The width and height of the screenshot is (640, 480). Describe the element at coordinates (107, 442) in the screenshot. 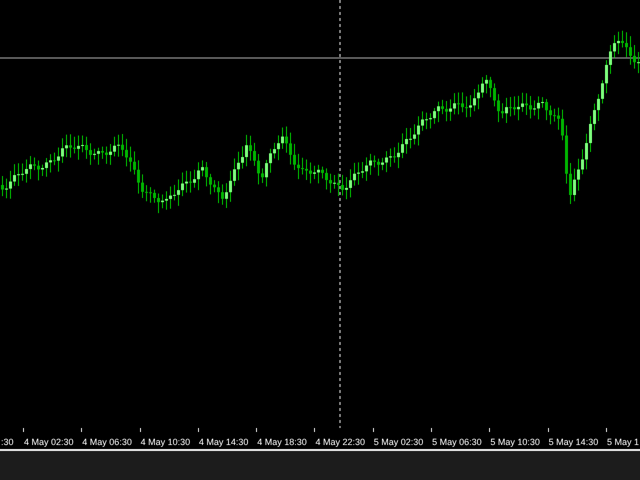

I see `time-axis-label: 4 May 06:30` at that location.